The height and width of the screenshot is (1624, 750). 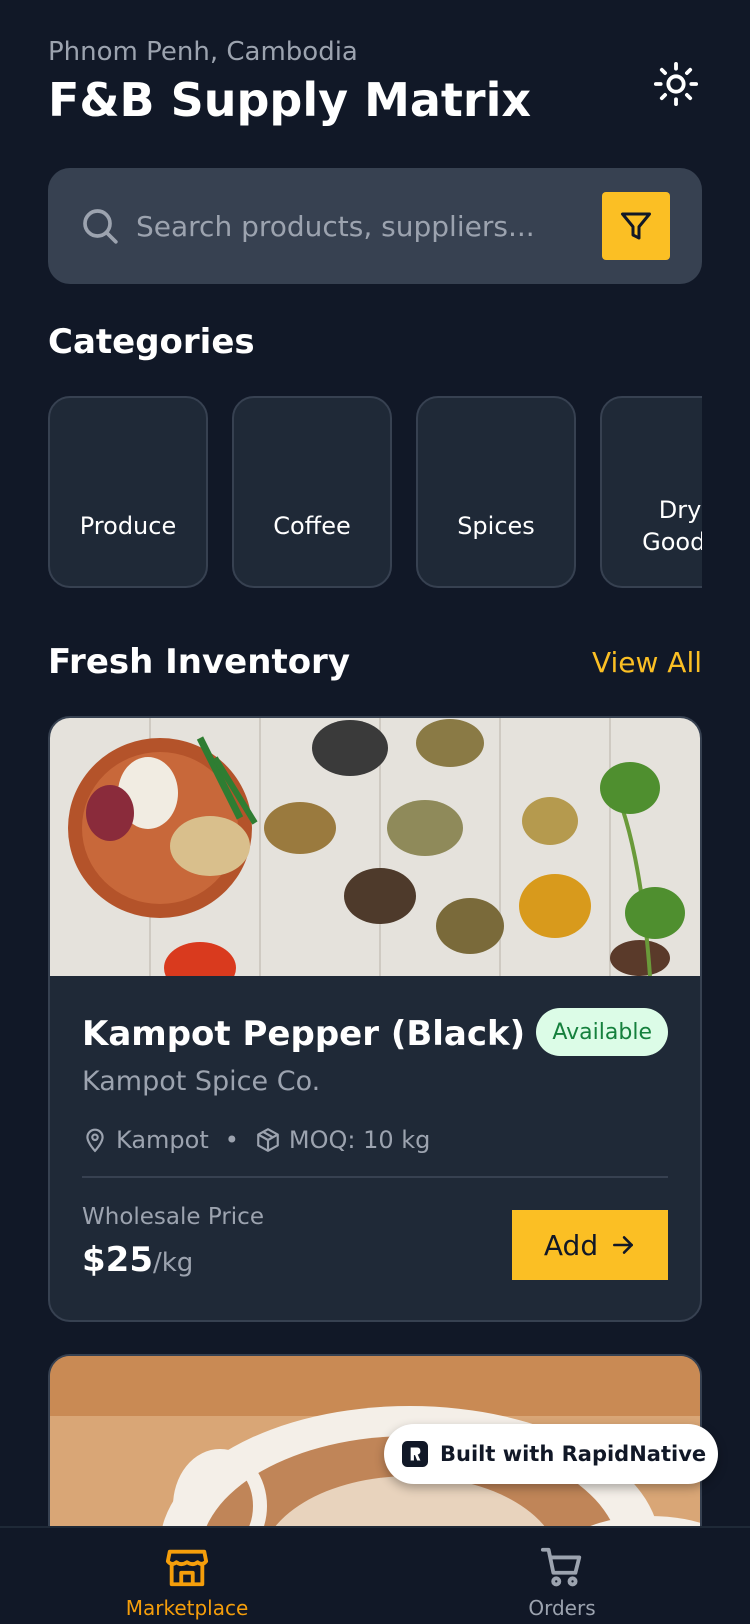 What do you see at coordinates (173, 1263) in the screenshot?
I see `price-unit: /kg` at bounding box center [173, 1263].